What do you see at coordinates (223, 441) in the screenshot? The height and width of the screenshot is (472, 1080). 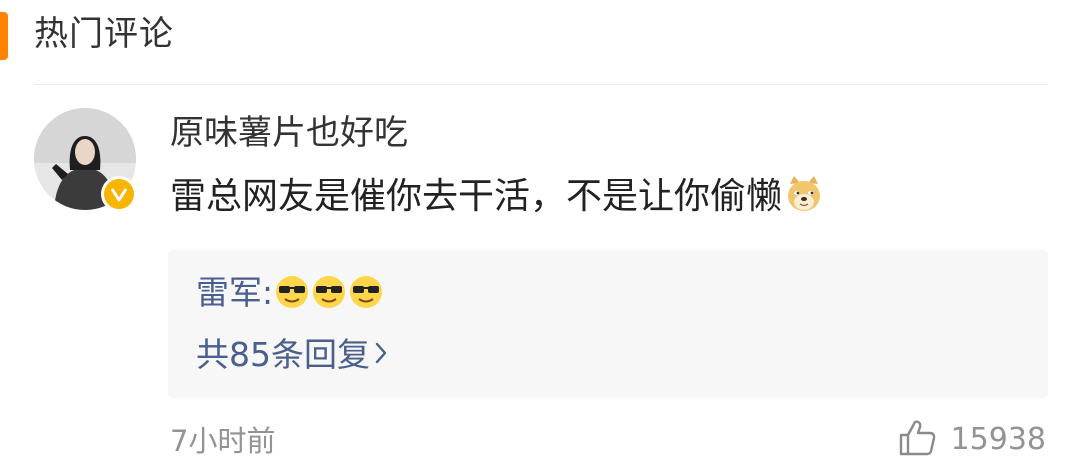 I see `comment-timestamp: 7小时前` at bounding box center [223, 441].